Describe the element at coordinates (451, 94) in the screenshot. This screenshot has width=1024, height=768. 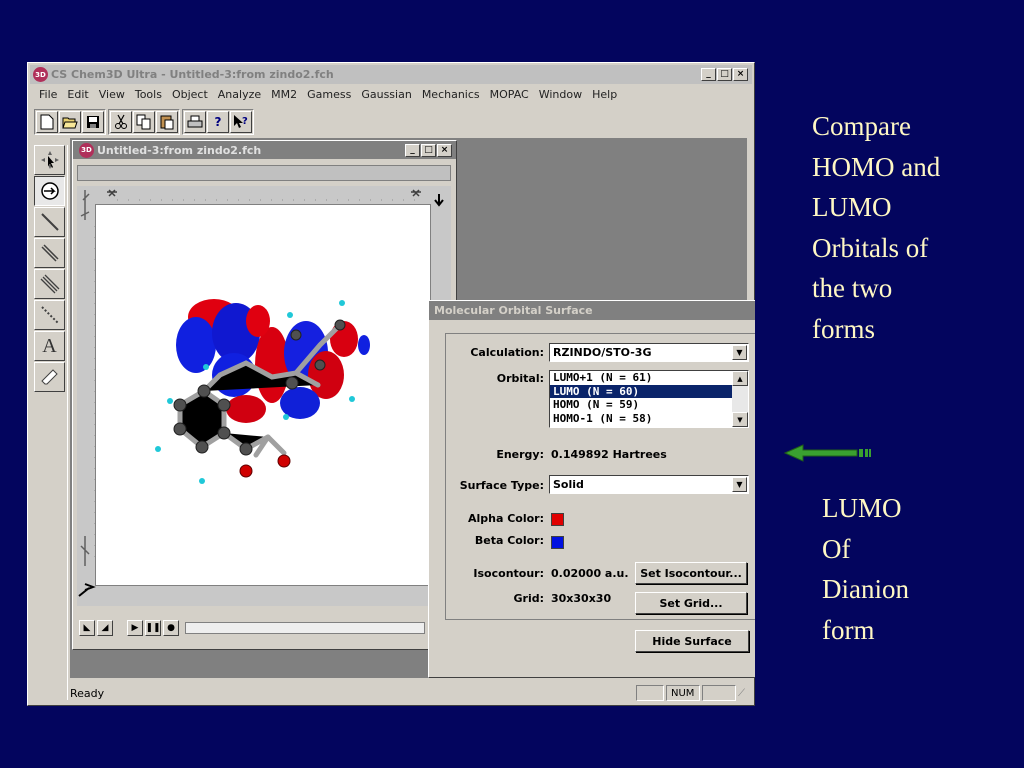
I see `menu-mechanics: Mechanics` at that location.